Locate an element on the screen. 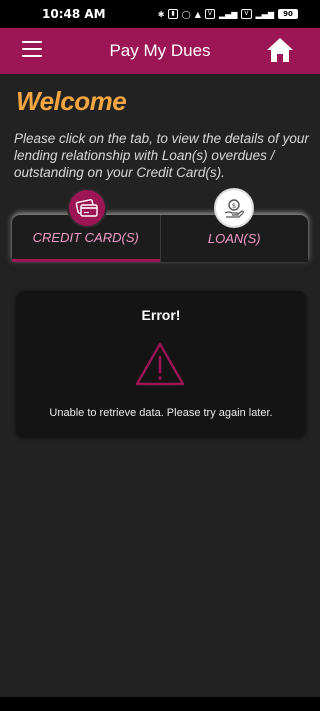 This screenshot has height=711, width=320. battery-icon: 90 is located at coordinates (288, 14).